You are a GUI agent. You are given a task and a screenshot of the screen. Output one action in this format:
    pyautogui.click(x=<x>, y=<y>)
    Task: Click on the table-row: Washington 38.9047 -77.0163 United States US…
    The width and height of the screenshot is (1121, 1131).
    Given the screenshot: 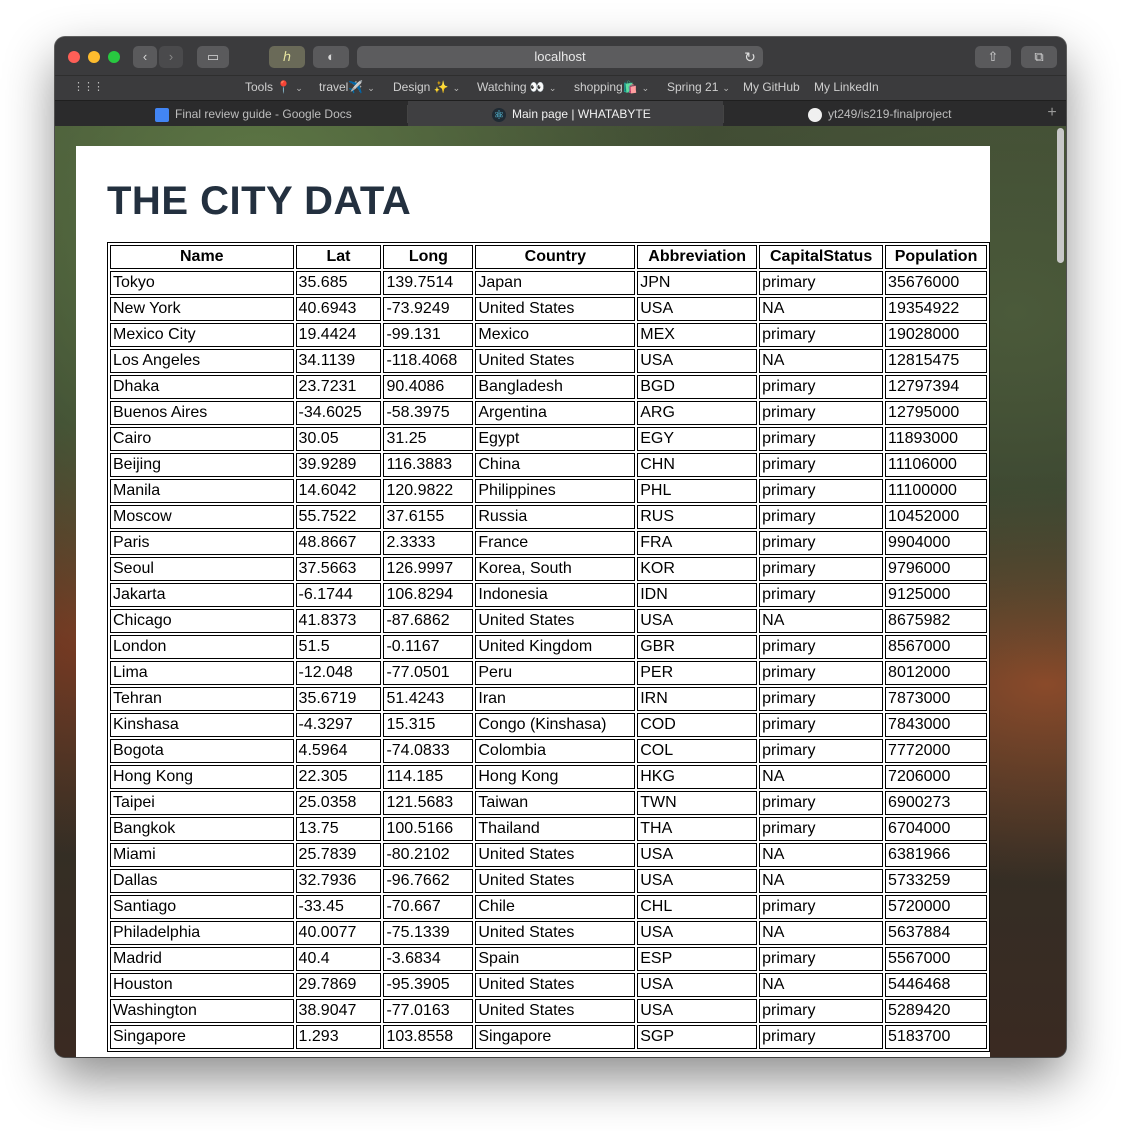 What is the action you would take?
    pyautogui.click(x=548, y=1011)
    